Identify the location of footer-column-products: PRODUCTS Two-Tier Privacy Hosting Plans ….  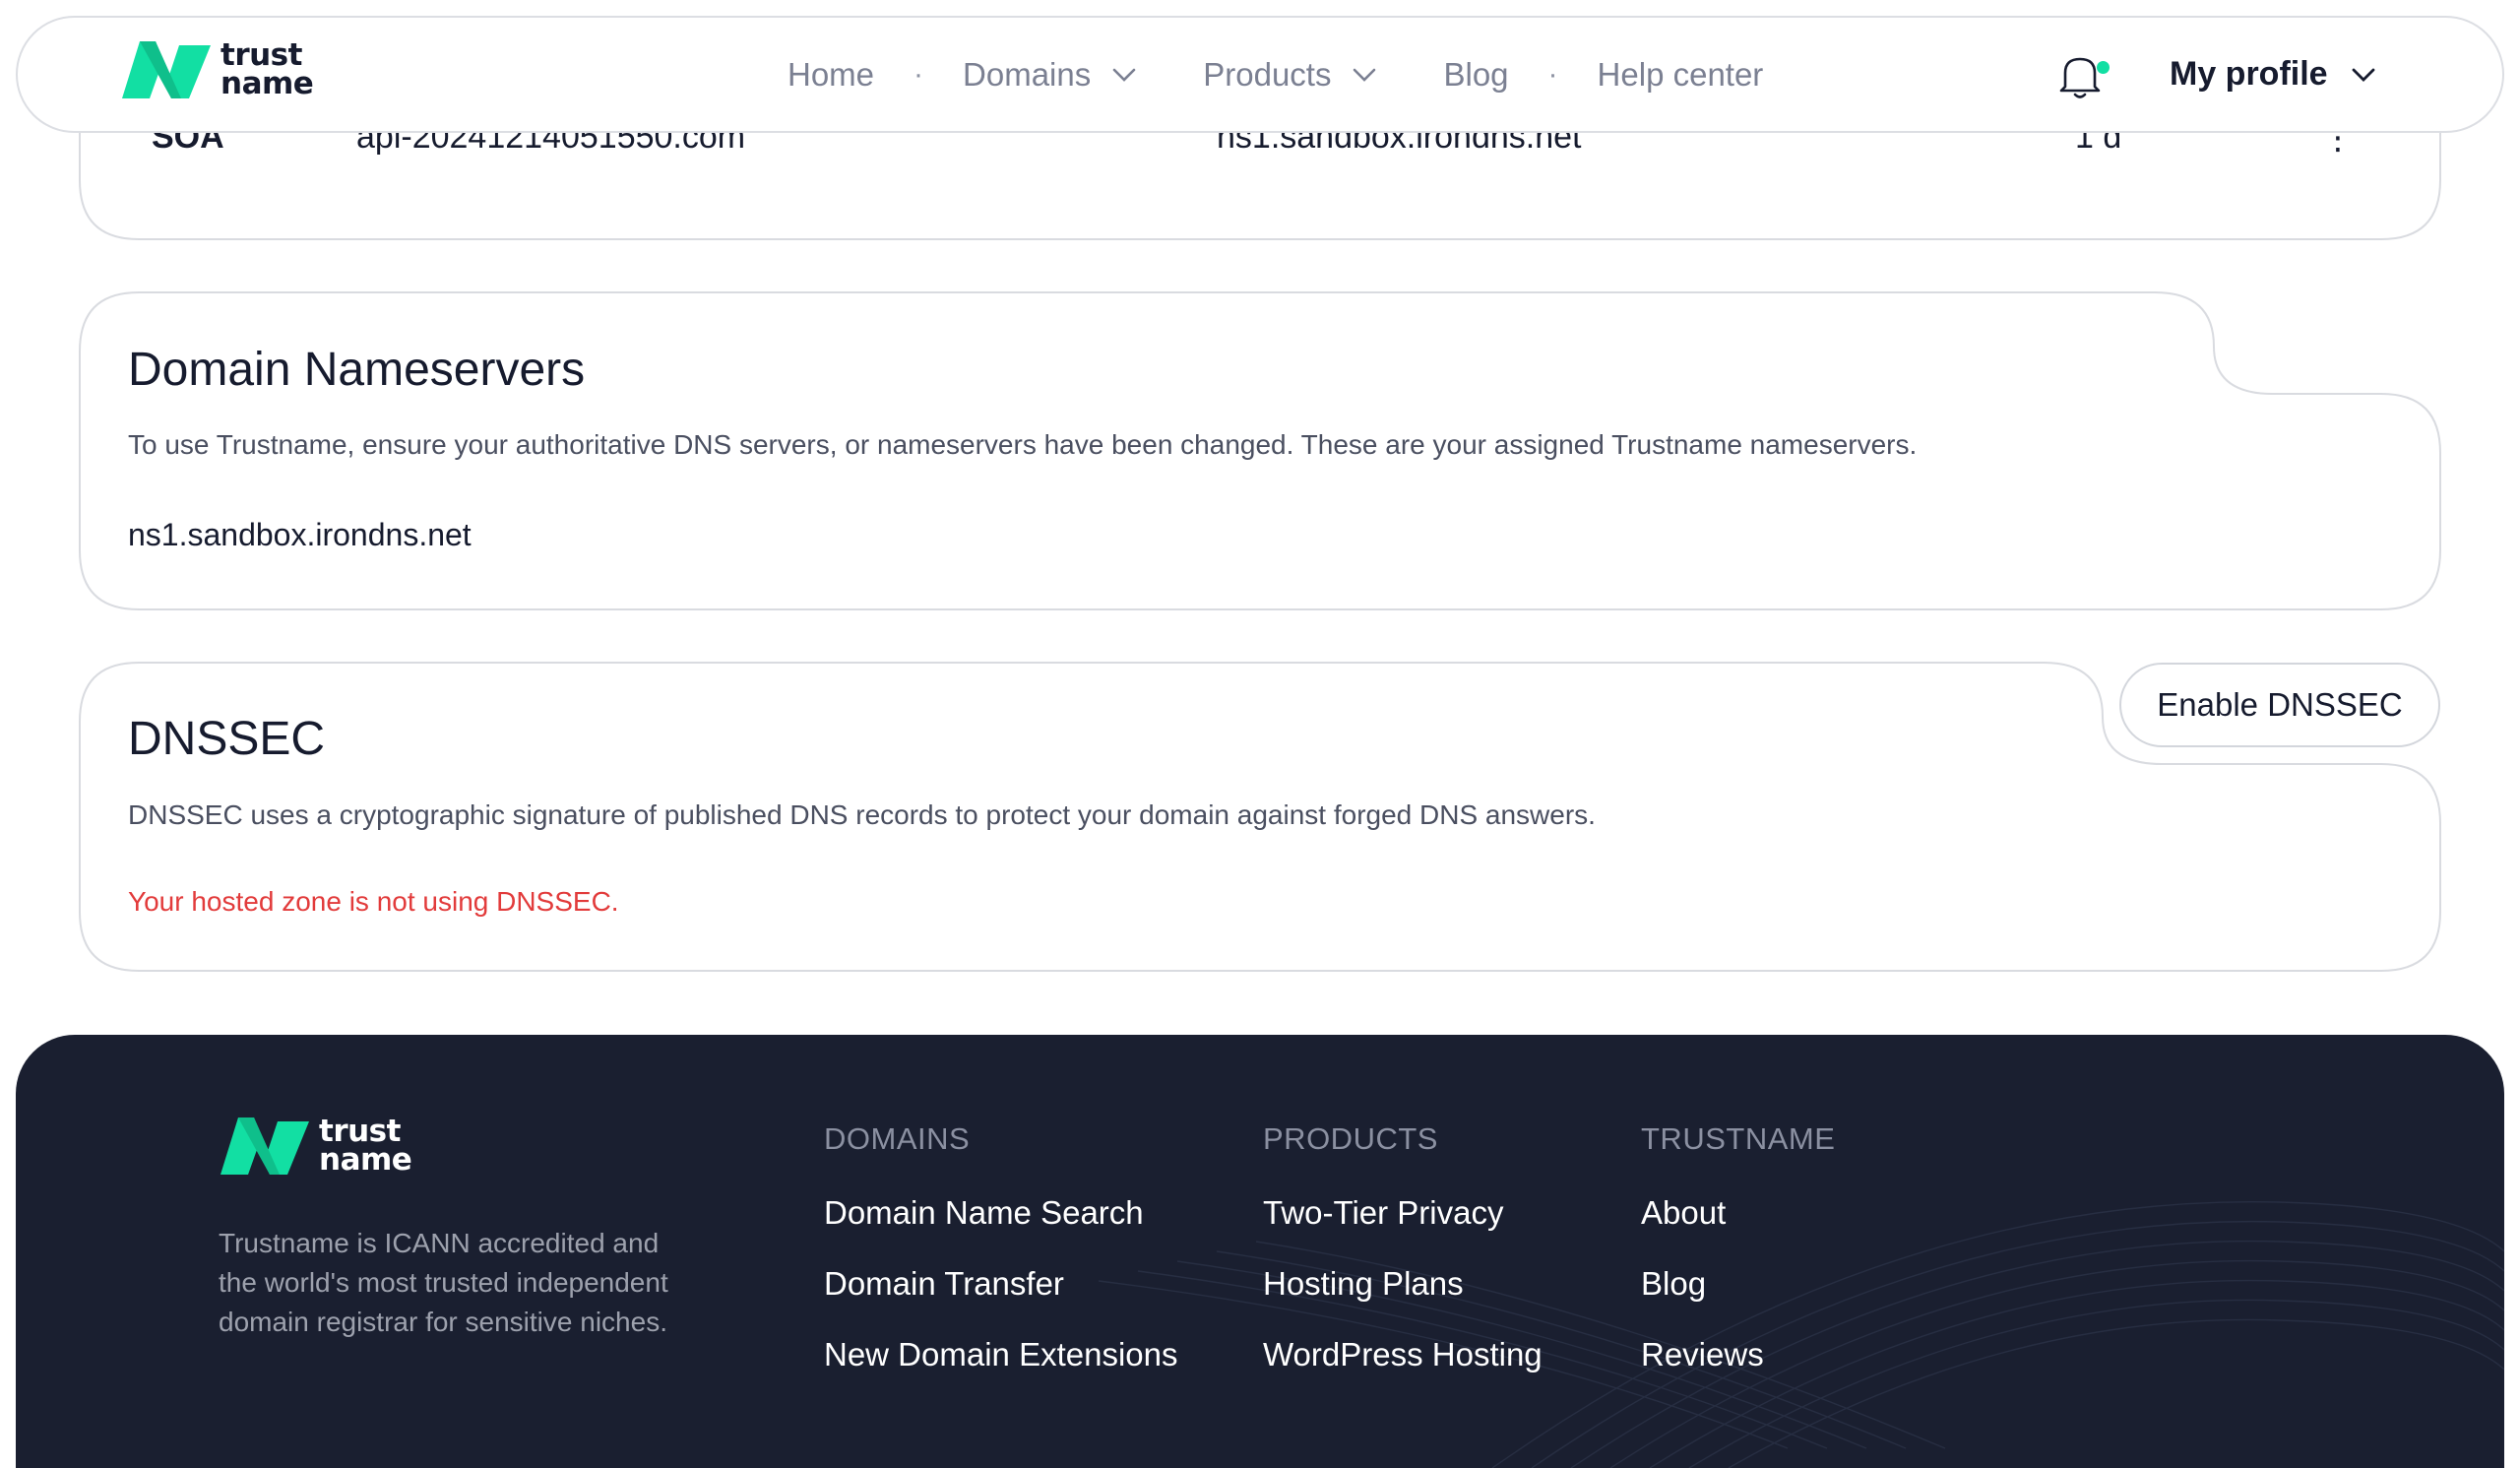
(1403, 1264).